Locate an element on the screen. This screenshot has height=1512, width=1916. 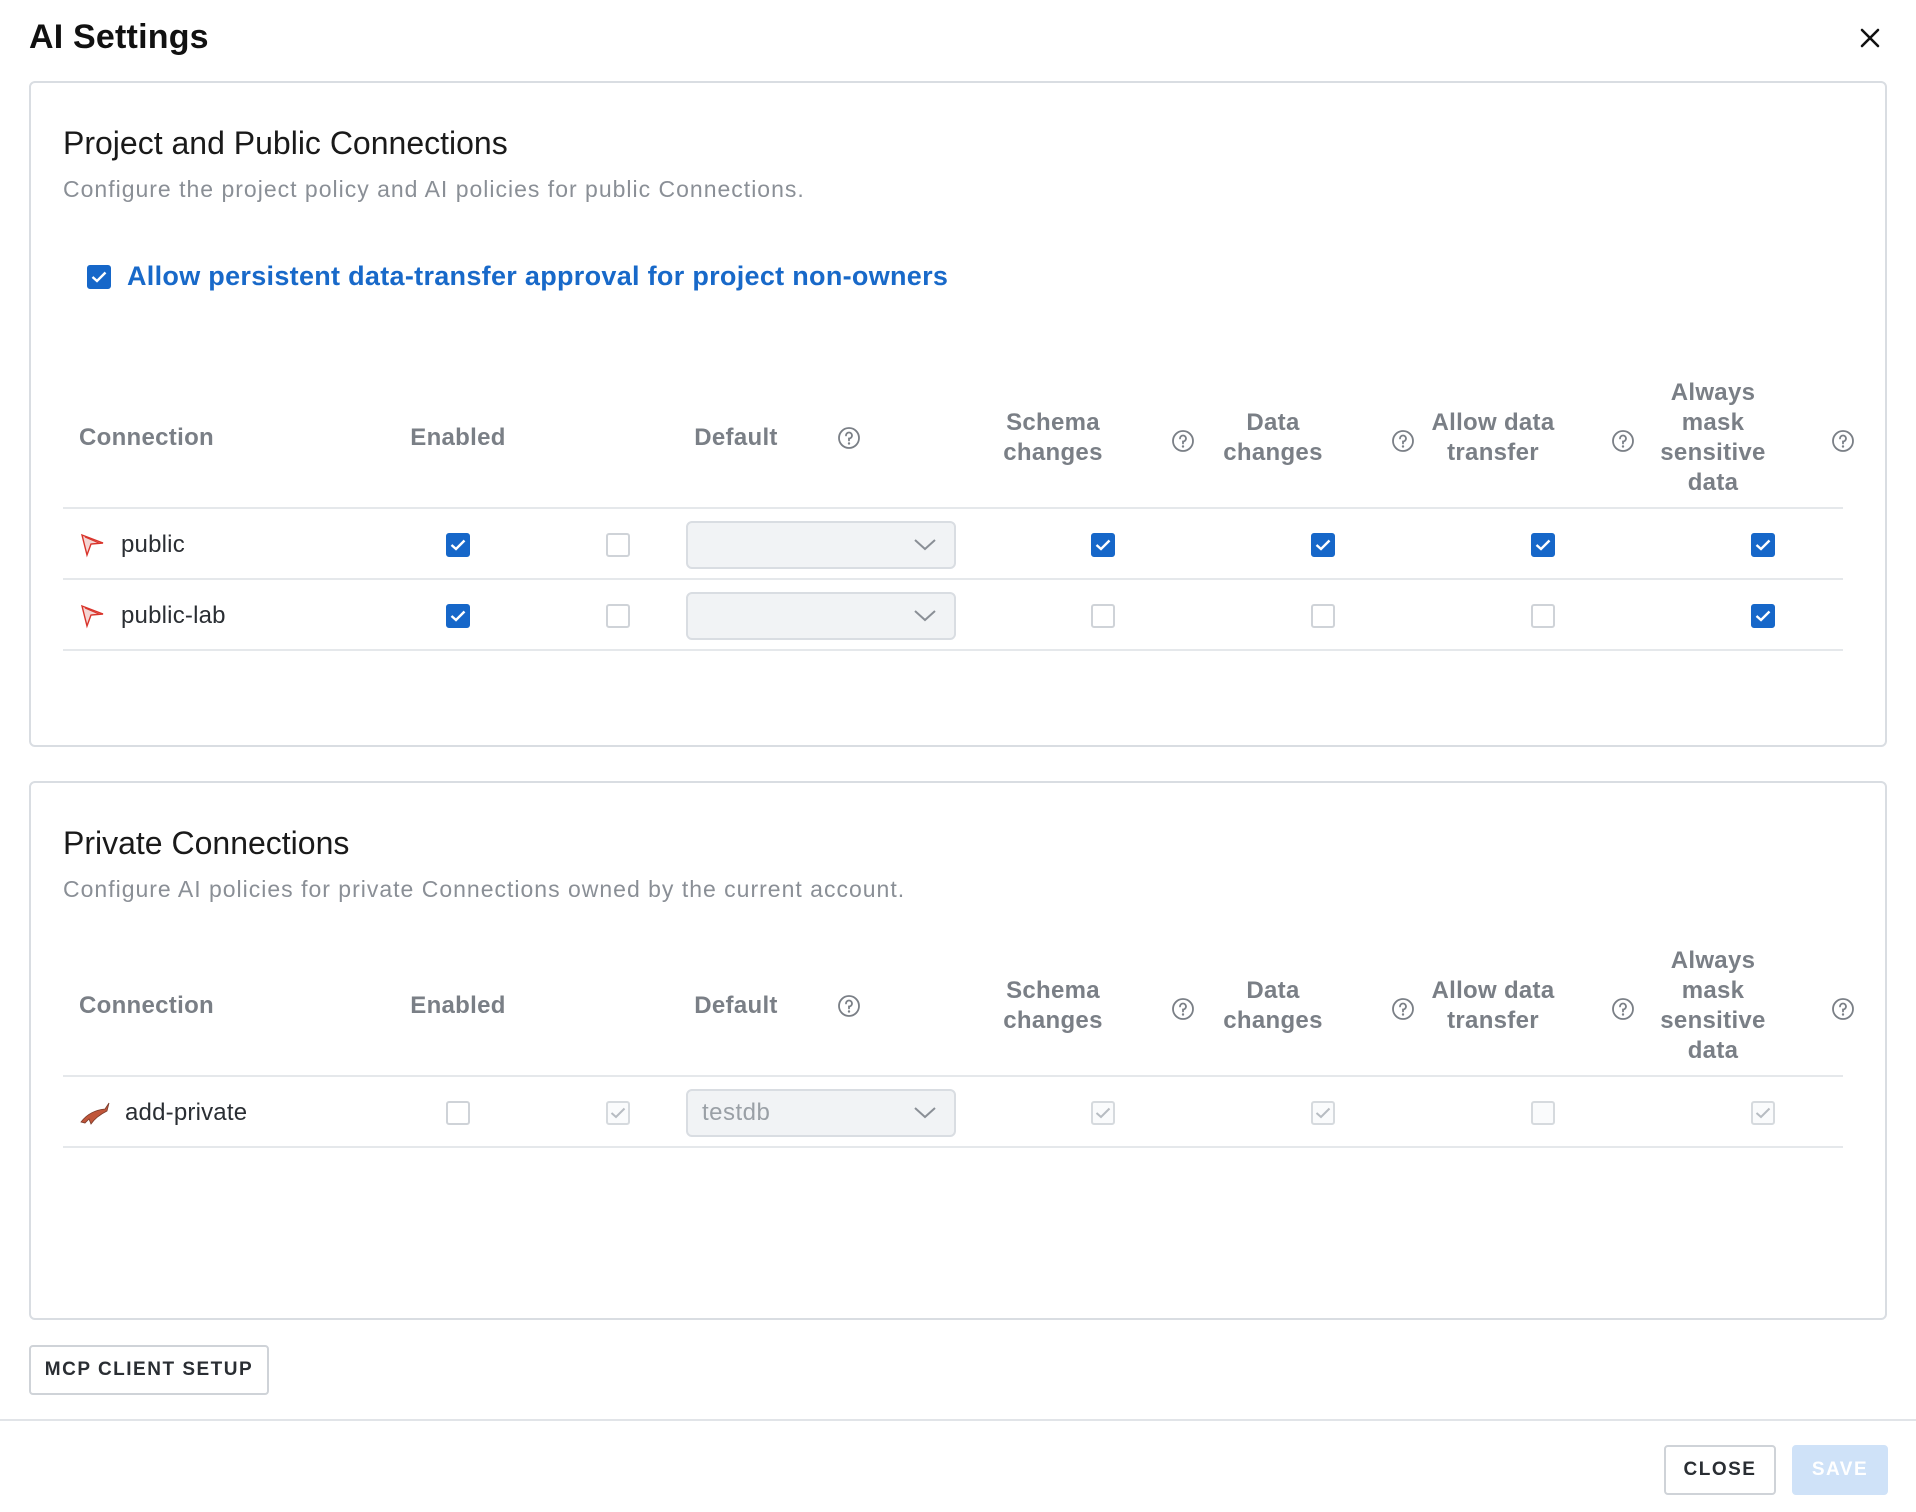
connection-name: public-lab is located at coordinates (173, 615).